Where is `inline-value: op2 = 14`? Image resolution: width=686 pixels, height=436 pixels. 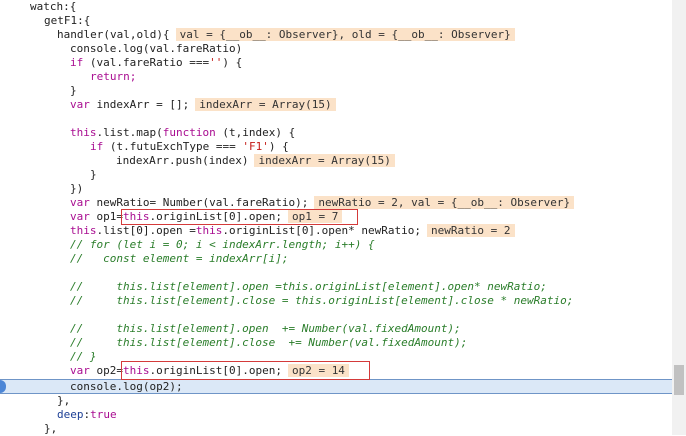 inline-value: op2 = 14 is located at coordinates (318, 370).